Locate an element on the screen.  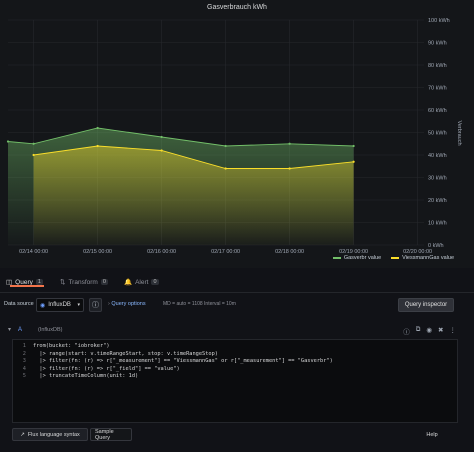
y-tick-label: 100 kWh is located at coordinates (439, 21).